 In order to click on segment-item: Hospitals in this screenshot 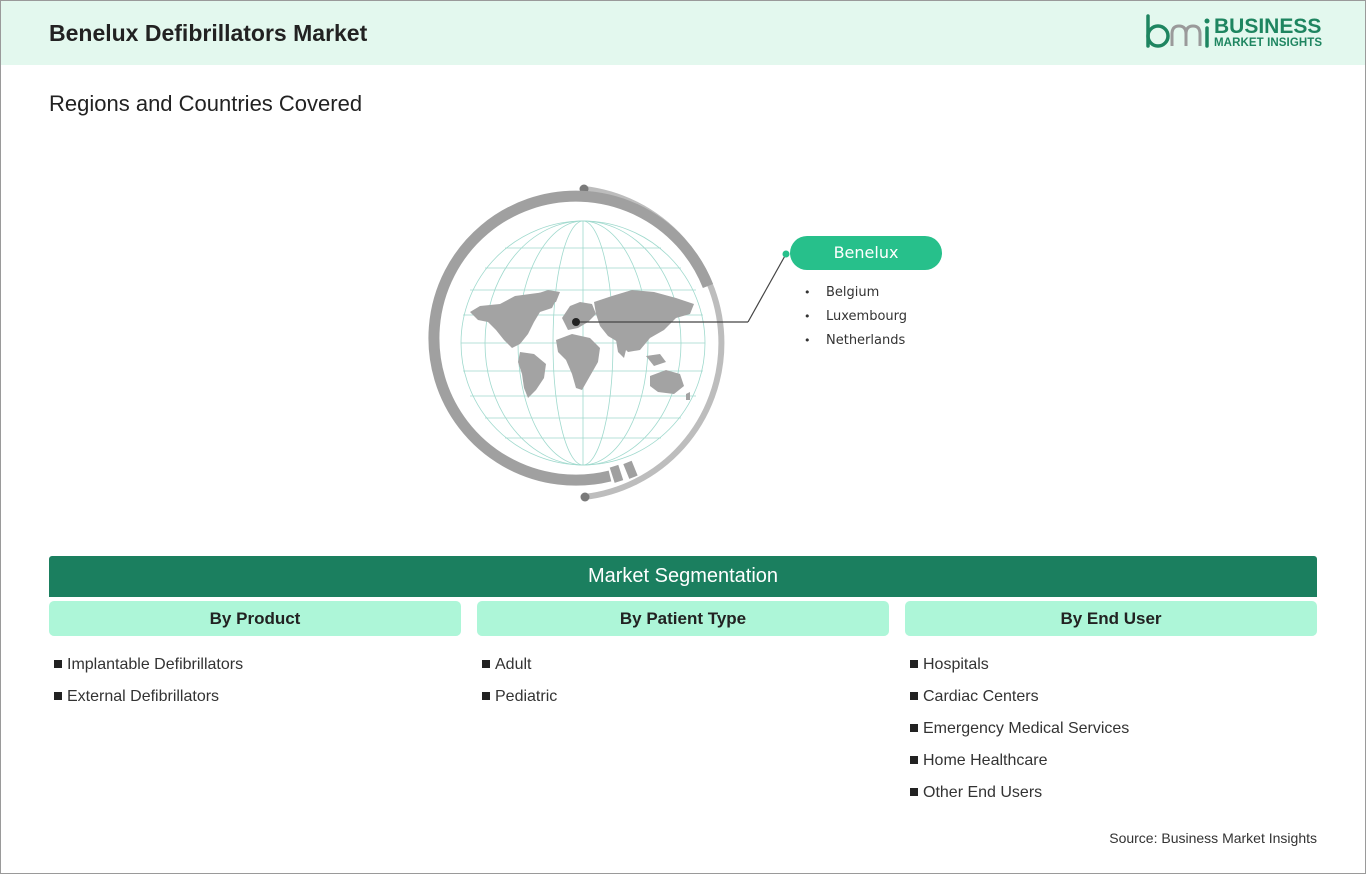, I will do `click(949, 665)`.